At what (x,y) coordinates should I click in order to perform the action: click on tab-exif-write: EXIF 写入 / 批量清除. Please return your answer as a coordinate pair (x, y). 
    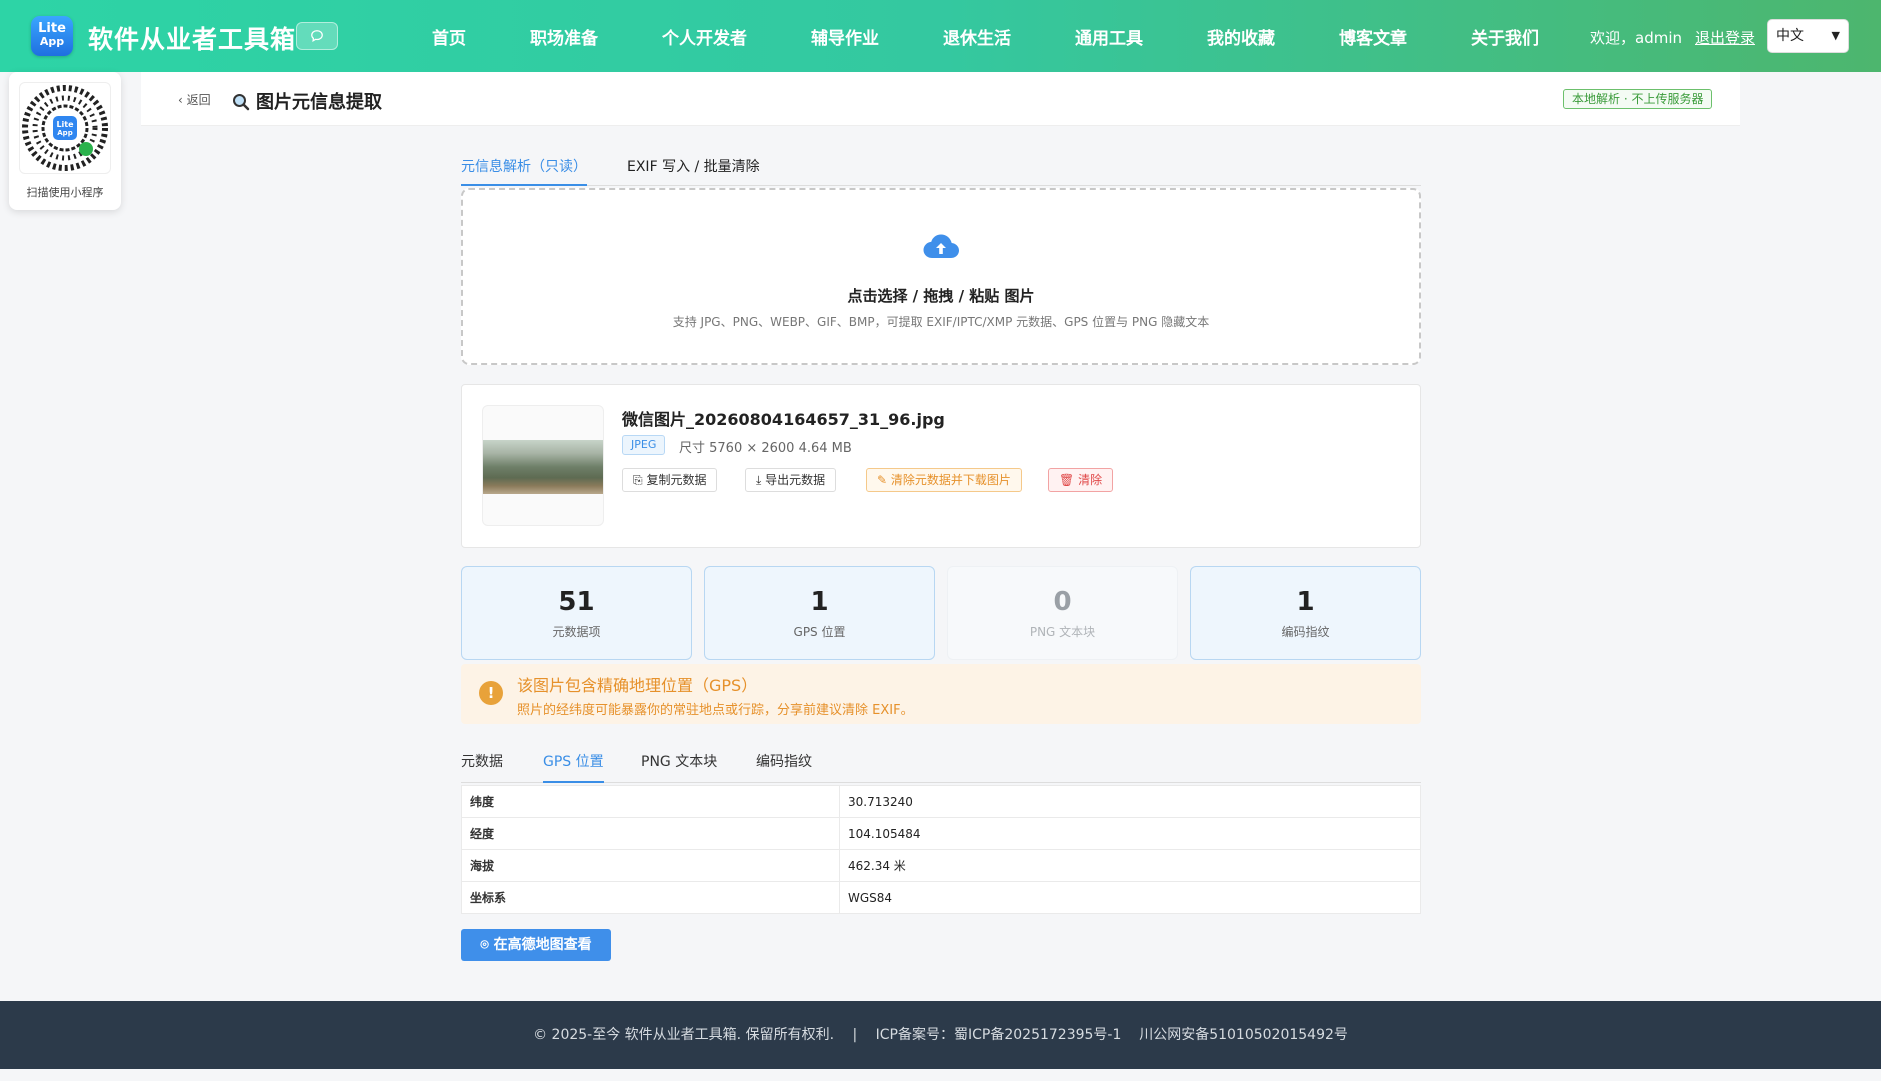
    Looking at the image, I should click on (693, 171).